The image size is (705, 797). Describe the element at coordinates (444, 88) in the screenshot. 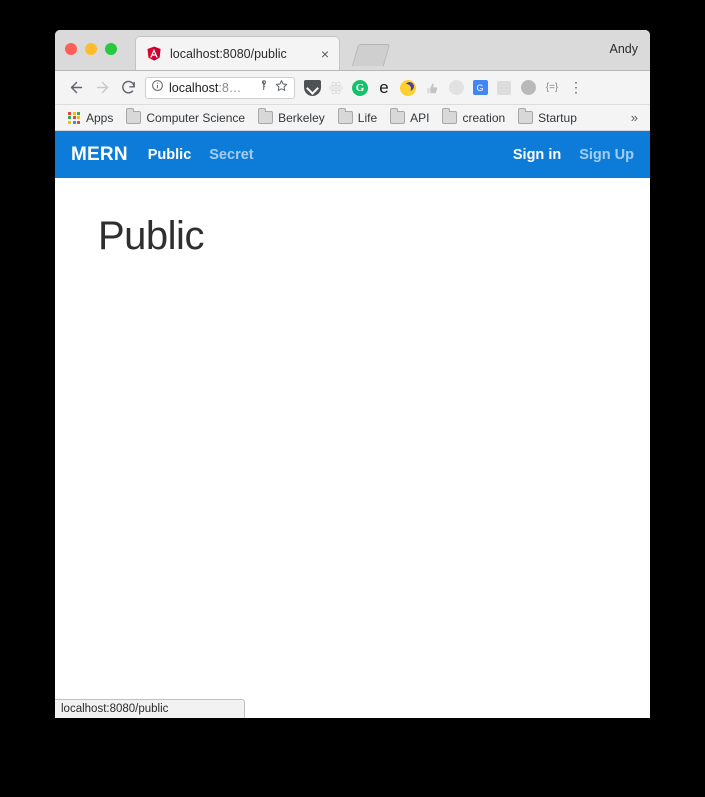

I see `extension-icons: G e G {=} ⋮` at that location.